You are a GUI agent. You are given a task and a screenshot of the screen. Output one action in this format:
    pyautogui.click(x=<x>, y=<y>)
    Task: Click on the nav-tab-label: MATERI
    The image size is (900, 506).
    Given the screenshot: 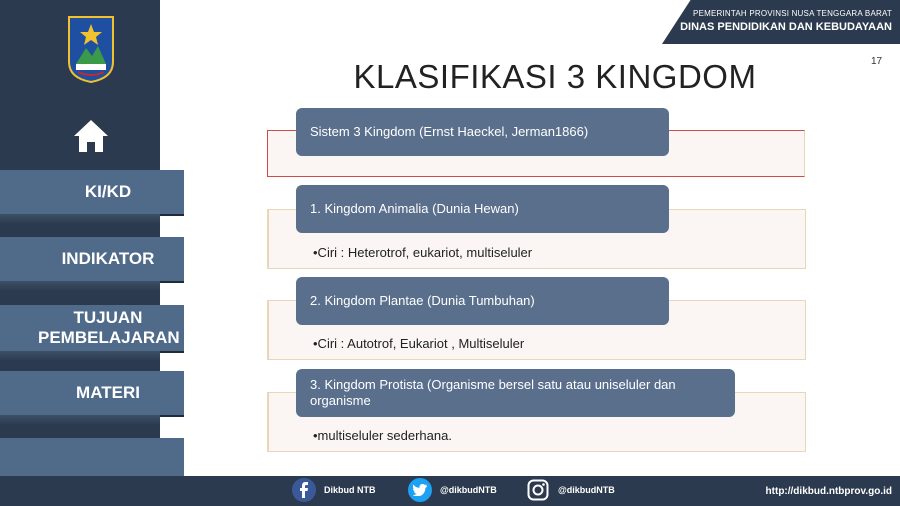 What is the action you would take?
    pyautogui.click(x=108, y=392)
    